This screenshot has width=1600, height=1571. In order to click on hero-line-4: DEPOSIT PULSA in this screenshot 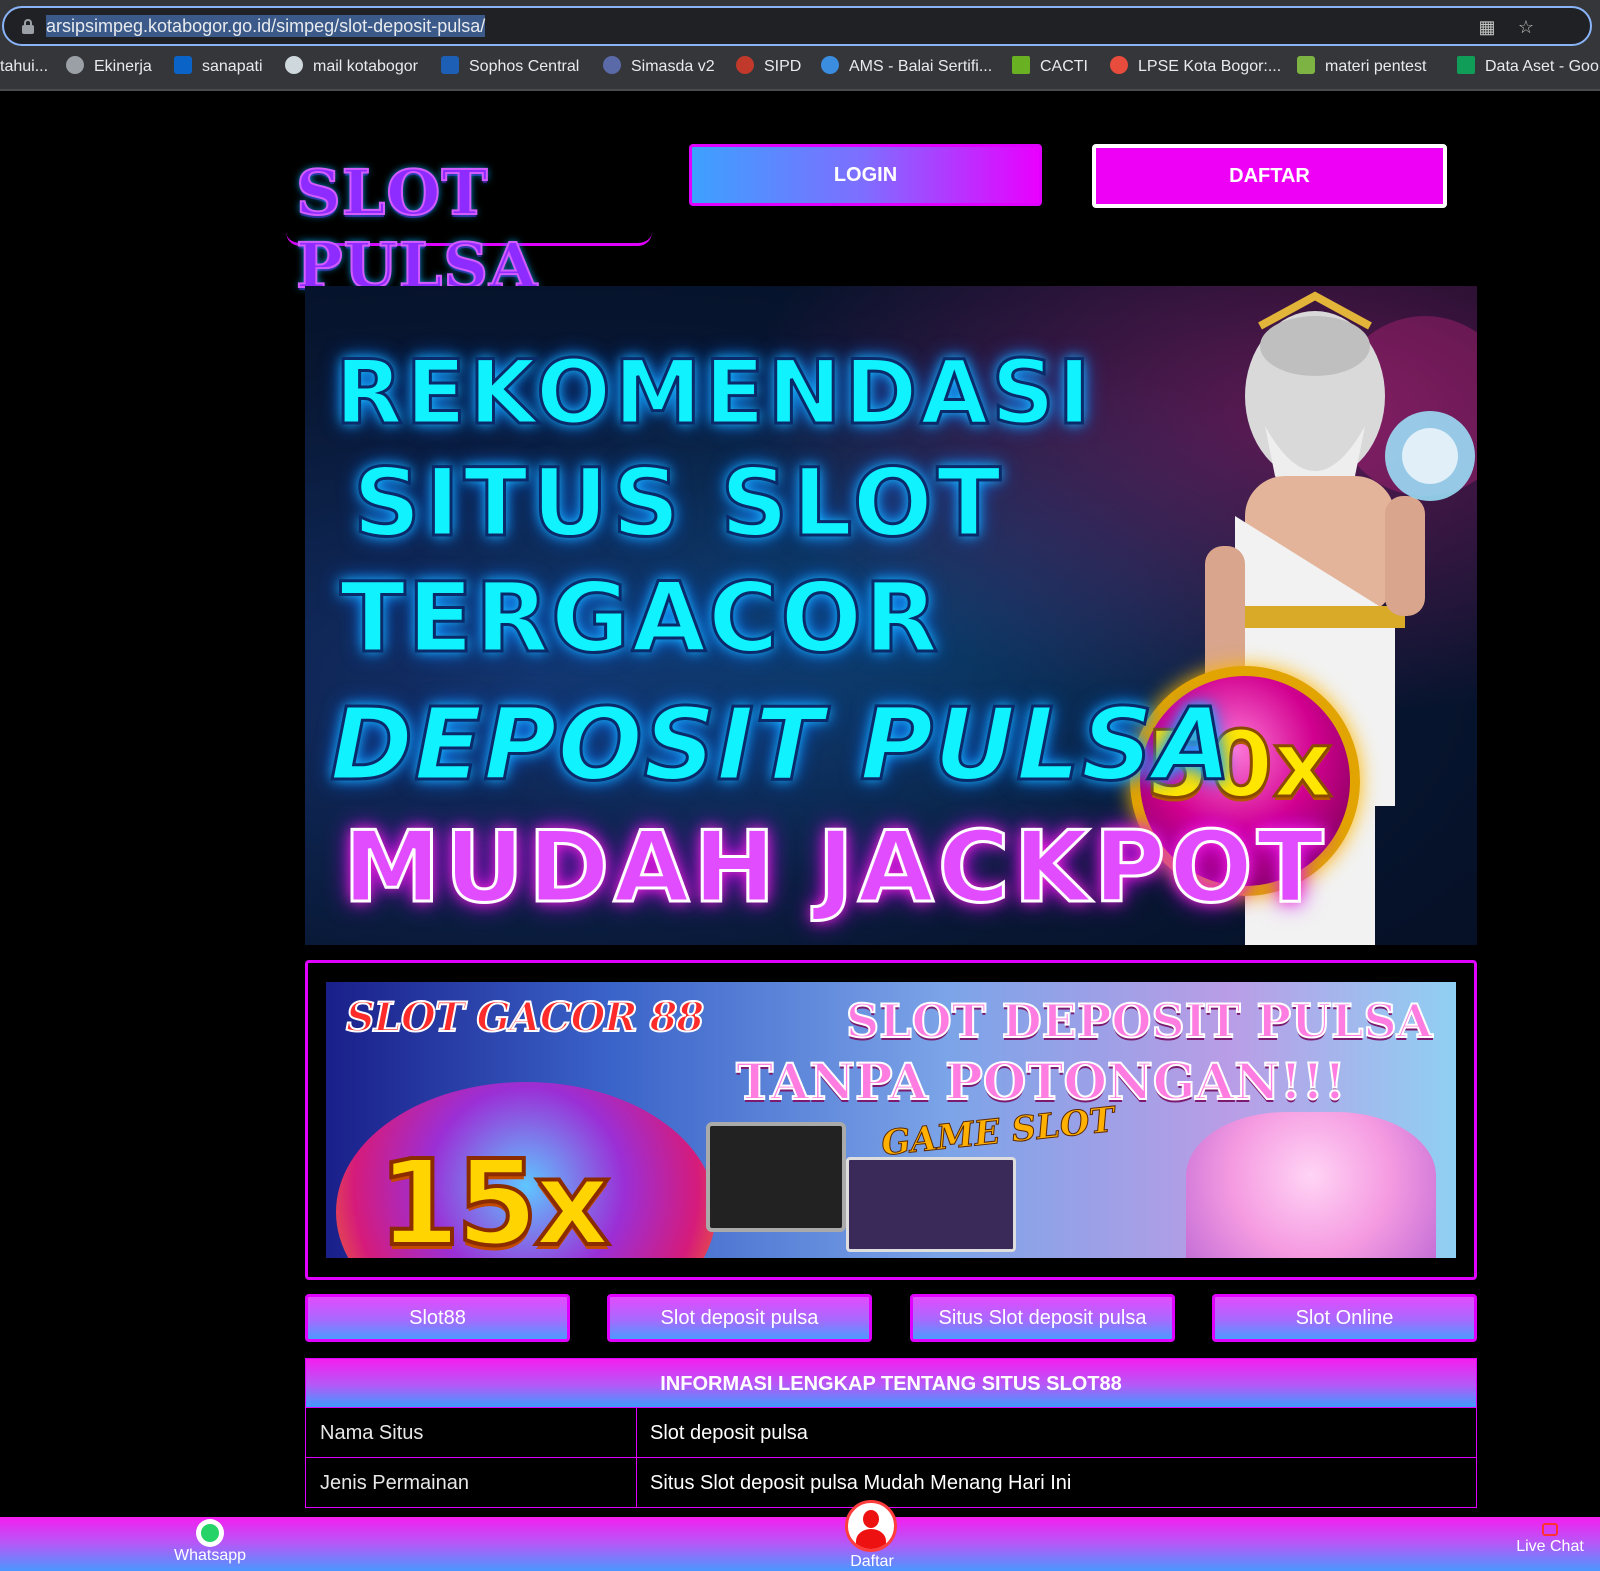, I will do `click(781, 745)`.